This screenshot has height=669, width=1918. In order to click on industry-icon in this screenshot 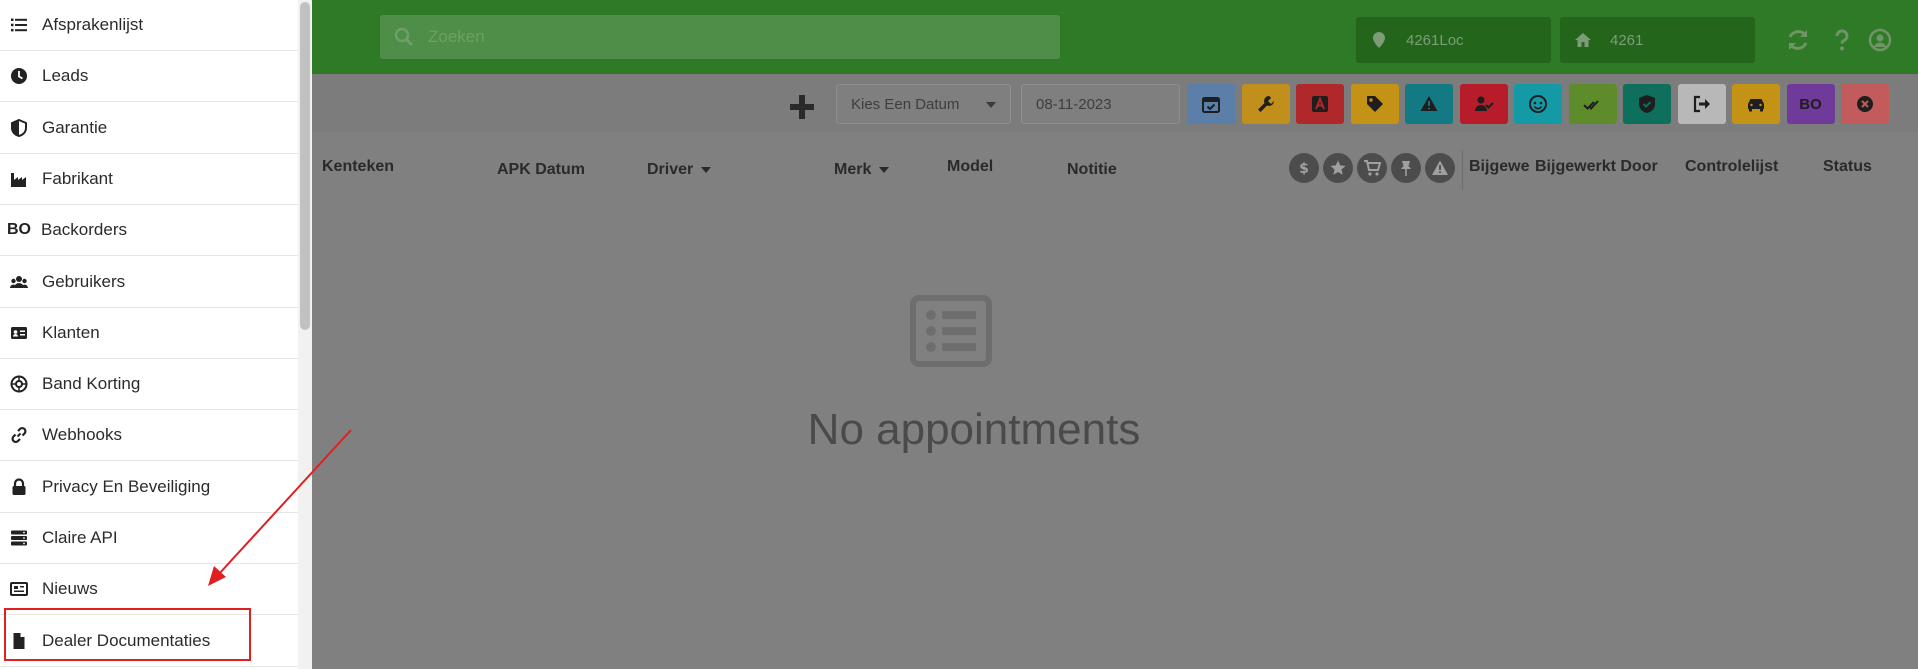, I will do `click(19, 179)`.